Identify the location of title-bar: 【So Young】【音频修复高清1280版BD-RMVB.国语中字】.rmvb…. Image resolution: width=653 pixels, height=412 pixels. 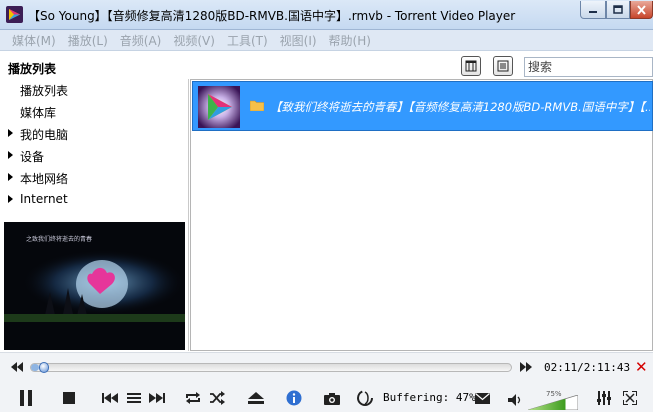
(326, 15).